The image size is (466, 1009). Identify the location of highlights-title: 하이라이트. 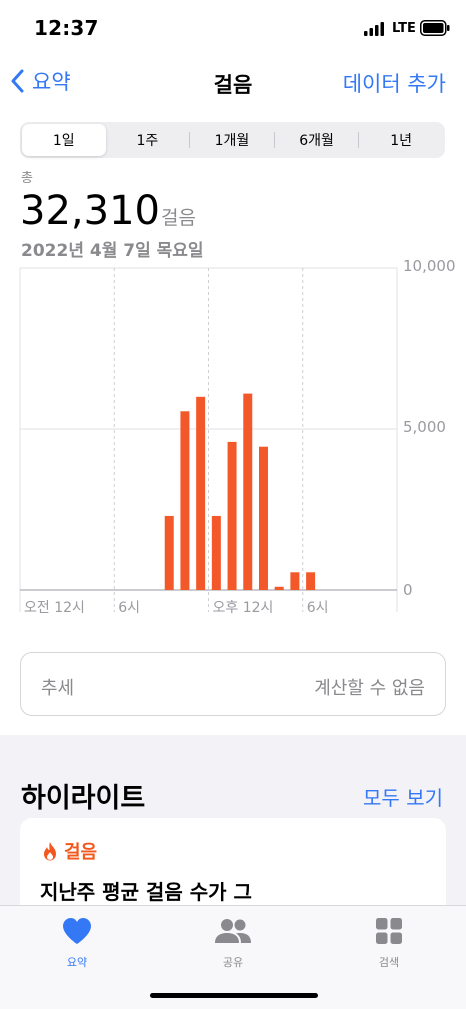
(83, 798).